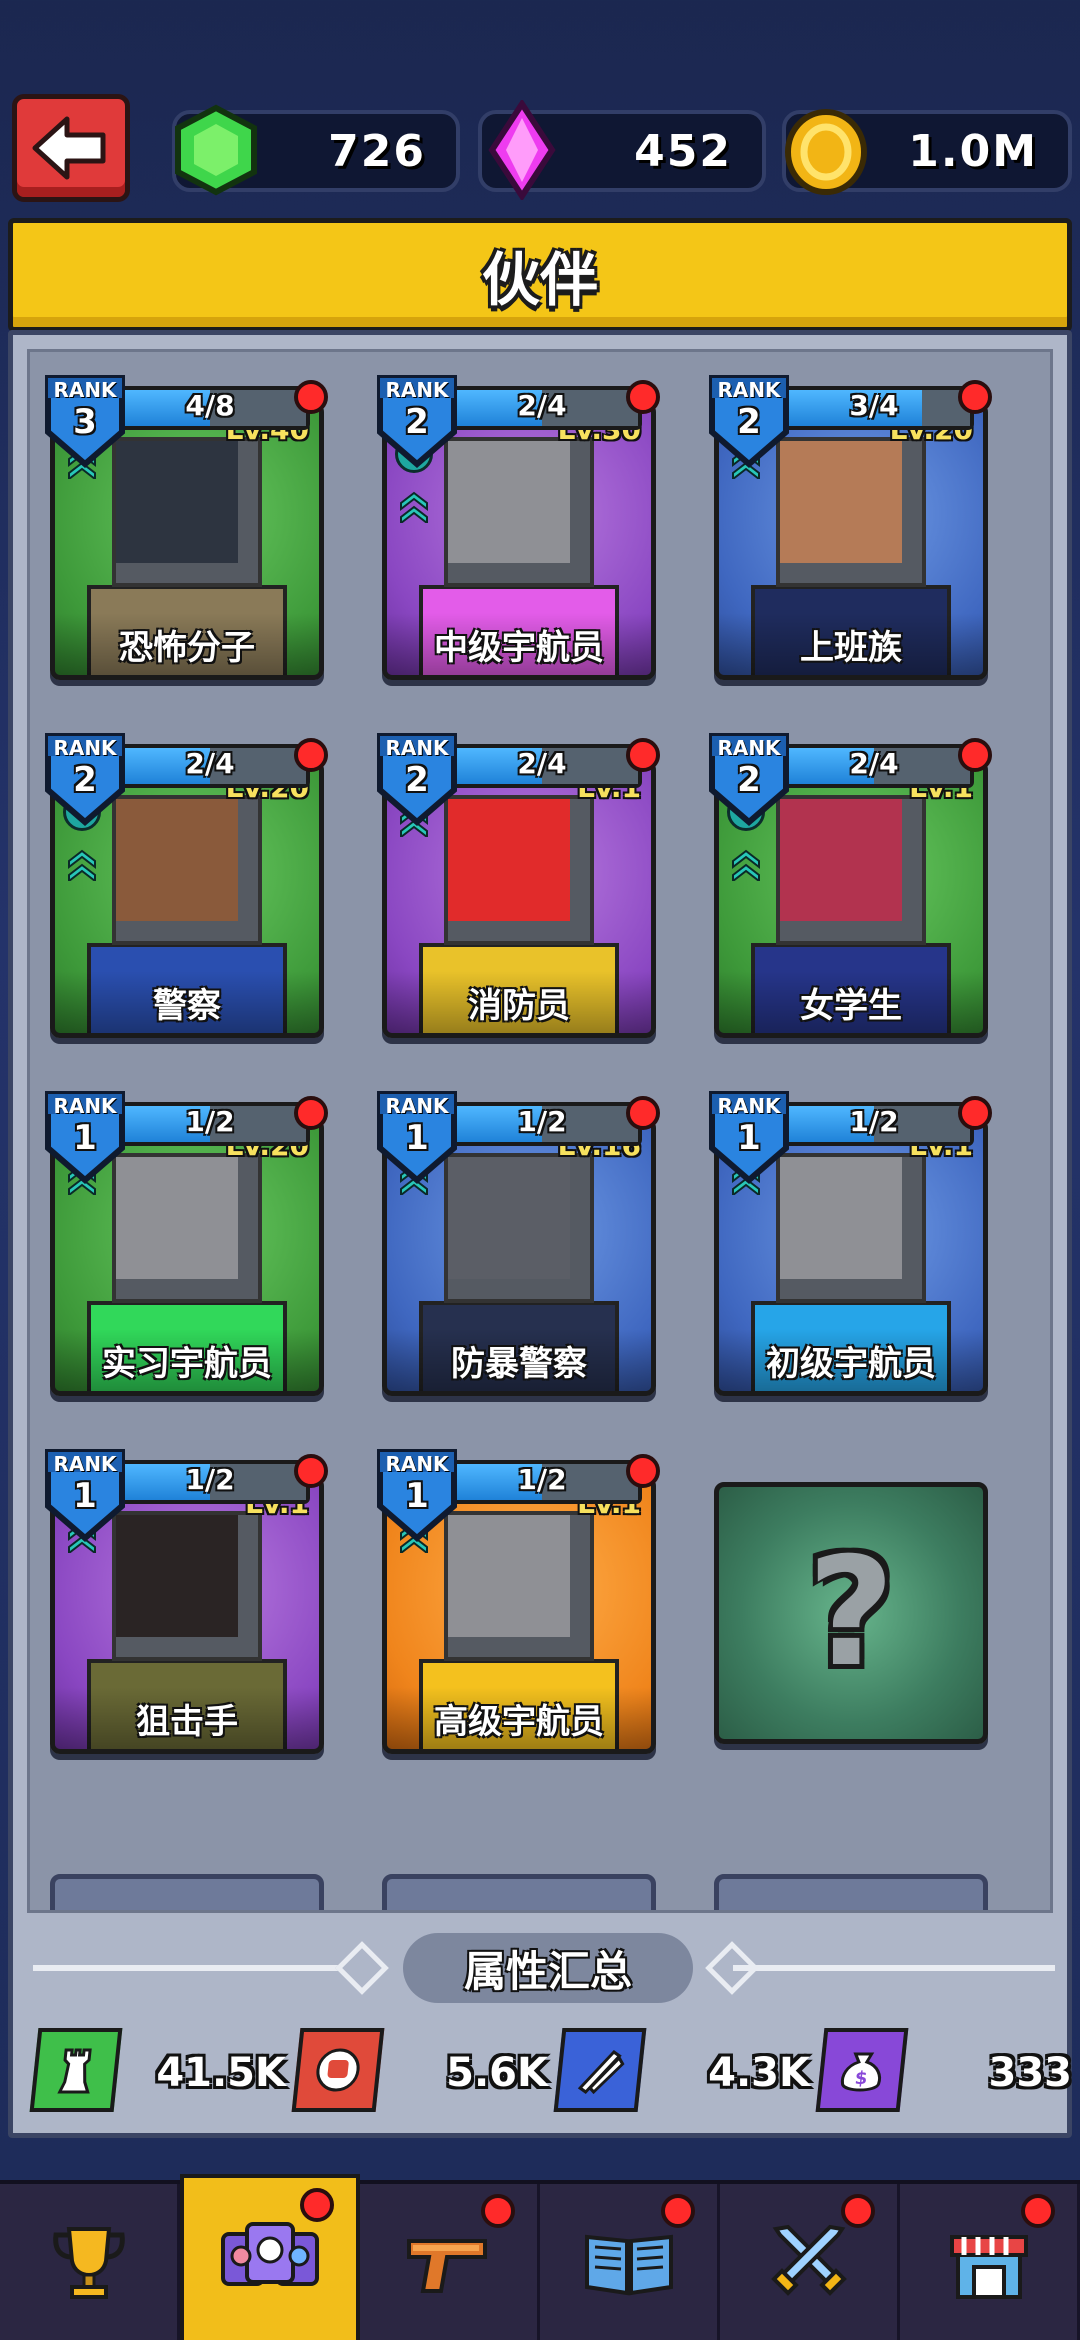  I want to click on summary-divider-left, so click(198, 1968).